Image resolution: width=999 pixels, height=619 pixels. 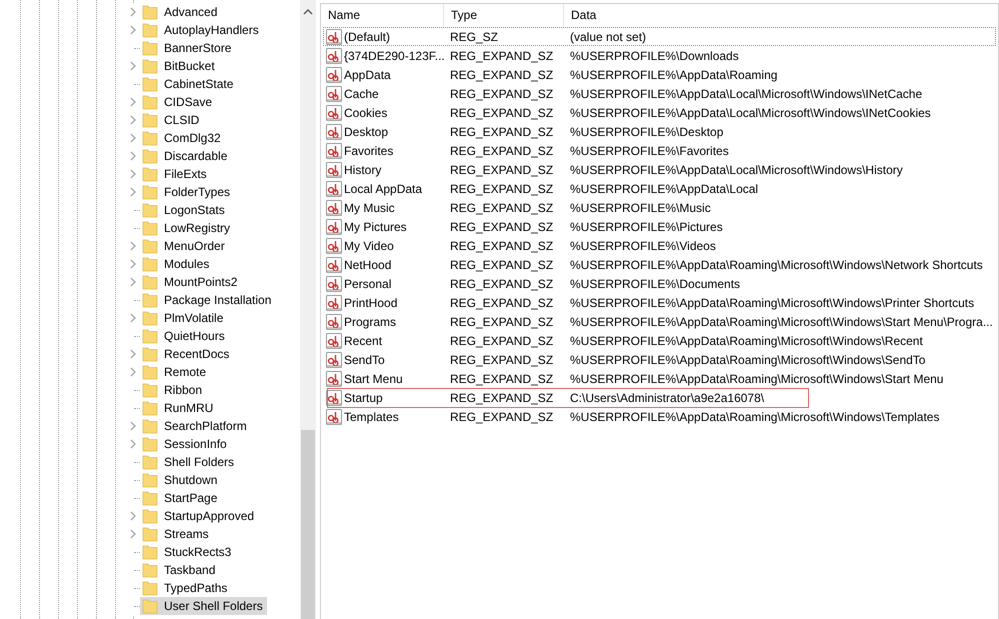 What do you see at coordinates (181, 498) in the screenshot?
I see `tree-item: StartPage` at bounding box center [181, 498].